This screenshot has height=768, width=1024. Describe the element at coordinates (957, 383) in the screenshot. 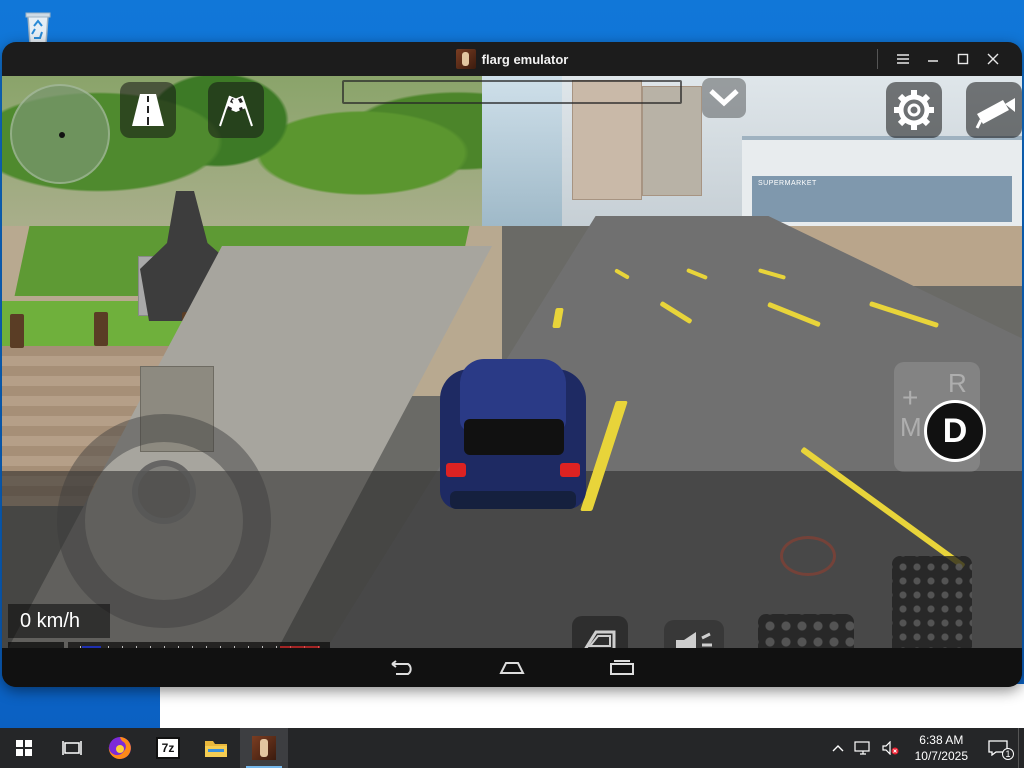

I see `gear-reverse-label: R` at that location.